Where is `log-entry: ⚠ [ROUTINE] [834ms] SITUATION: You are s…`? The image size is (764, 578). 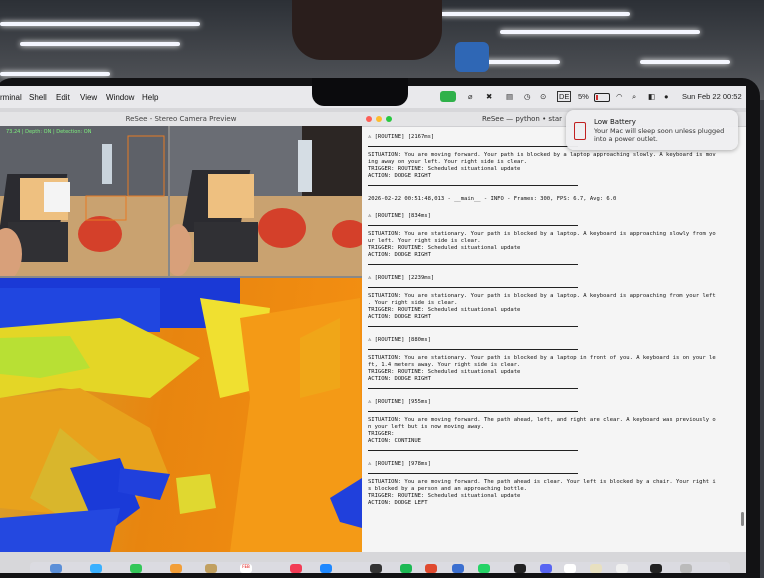 log-entry: ⚠ [ROUTINE] [834ms] SITUATION: You are s… is located at coordinates (554, 239).